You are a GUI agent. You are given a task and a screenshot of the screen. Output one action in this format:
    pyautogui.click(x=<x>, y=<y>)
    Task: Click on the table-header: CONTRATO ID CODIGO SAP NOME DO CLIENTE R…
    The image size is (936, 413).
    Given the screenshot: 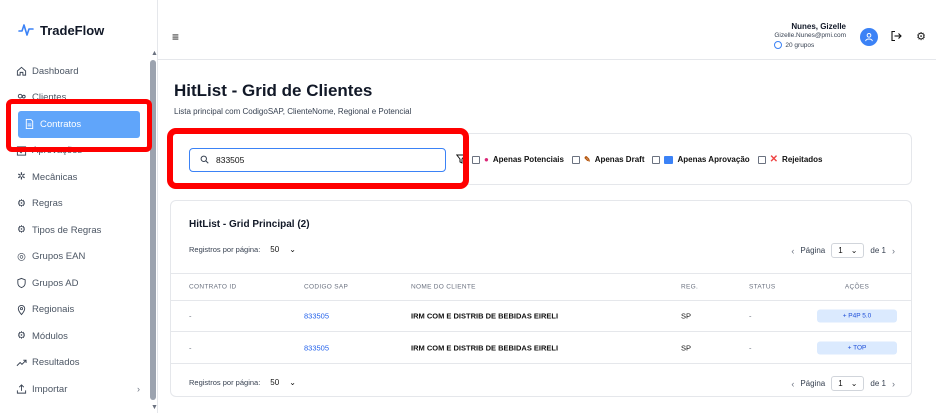 What is the action you would take?
    pyautogui.click(x=541, y=287)
    